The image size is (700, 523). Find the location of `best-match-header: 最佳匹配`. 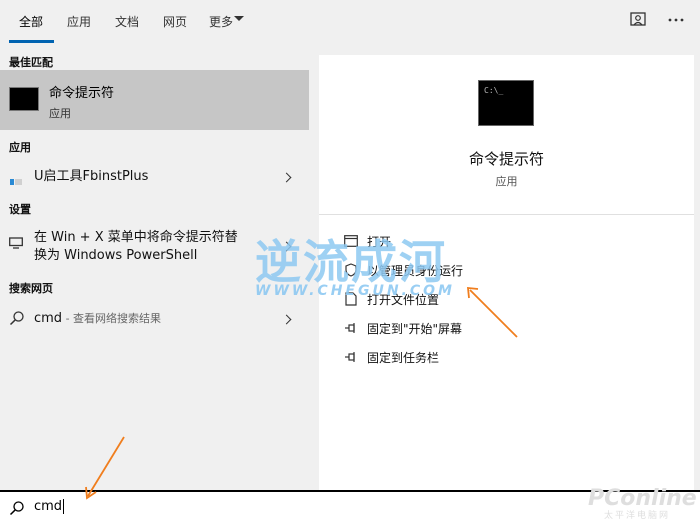

best-match-header: 最佳匹配 is located at coordinates (31, 62).